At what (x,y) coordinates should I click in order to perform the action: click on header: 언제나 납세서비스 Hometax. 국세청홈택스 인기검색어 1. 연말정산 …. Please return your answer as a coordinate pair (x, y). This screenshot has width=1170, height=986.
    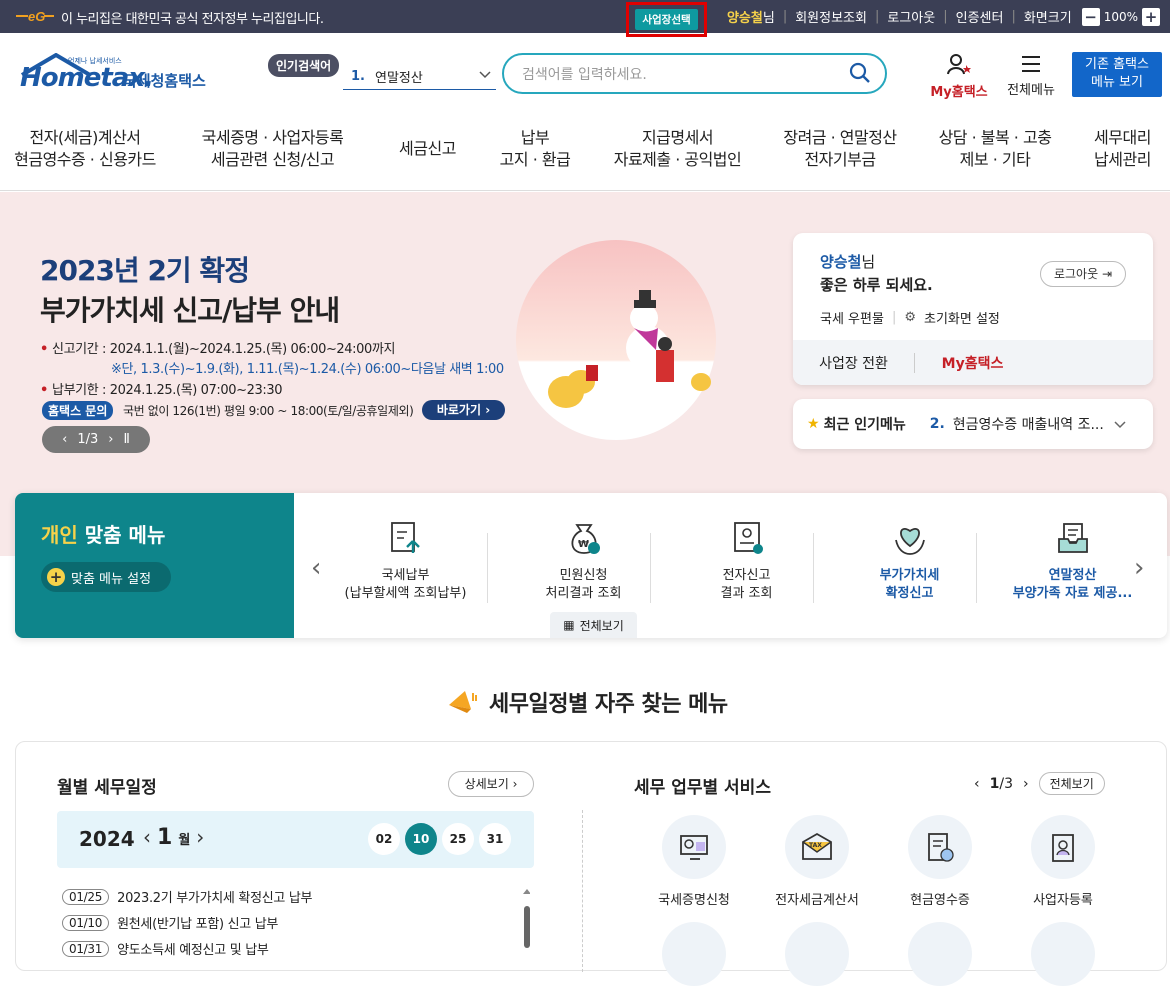
    Looking at the image, I should click on (585, 73).